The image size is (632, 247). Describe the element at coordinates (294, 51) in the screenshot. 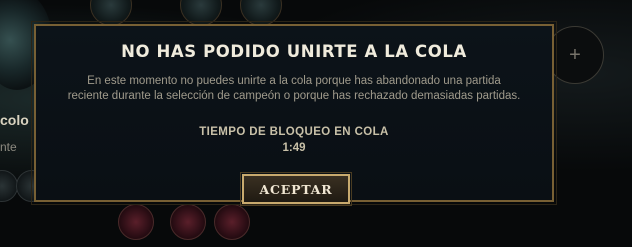

I see `dialog-title: NO HAS PODIDO UNIRTE A LA COLA` at that location.